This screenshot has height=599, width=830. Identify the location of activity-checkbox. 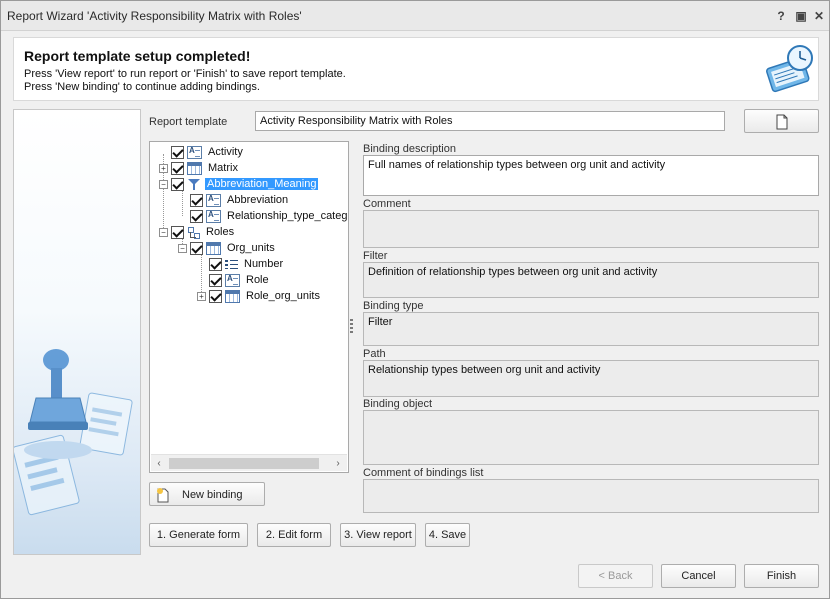
(177, 152).